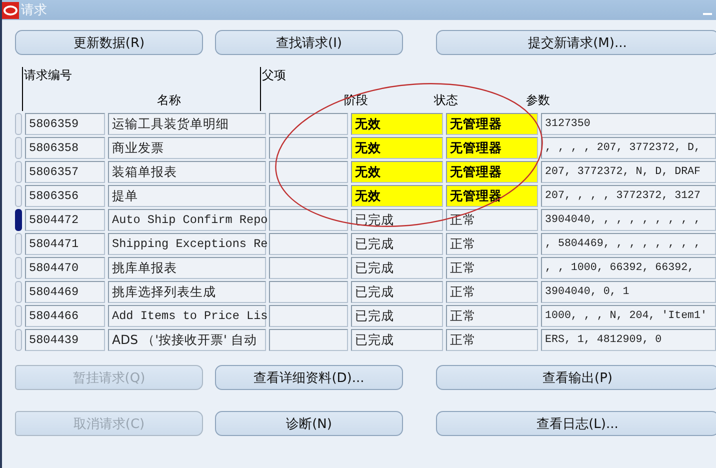 The height and width of the screenshot is (468, 716). What do you see at coordinates (187, 244) in the screenshot?
I see `table-cell: Shipping Exceptions Re` at bounding box center [187, 244].